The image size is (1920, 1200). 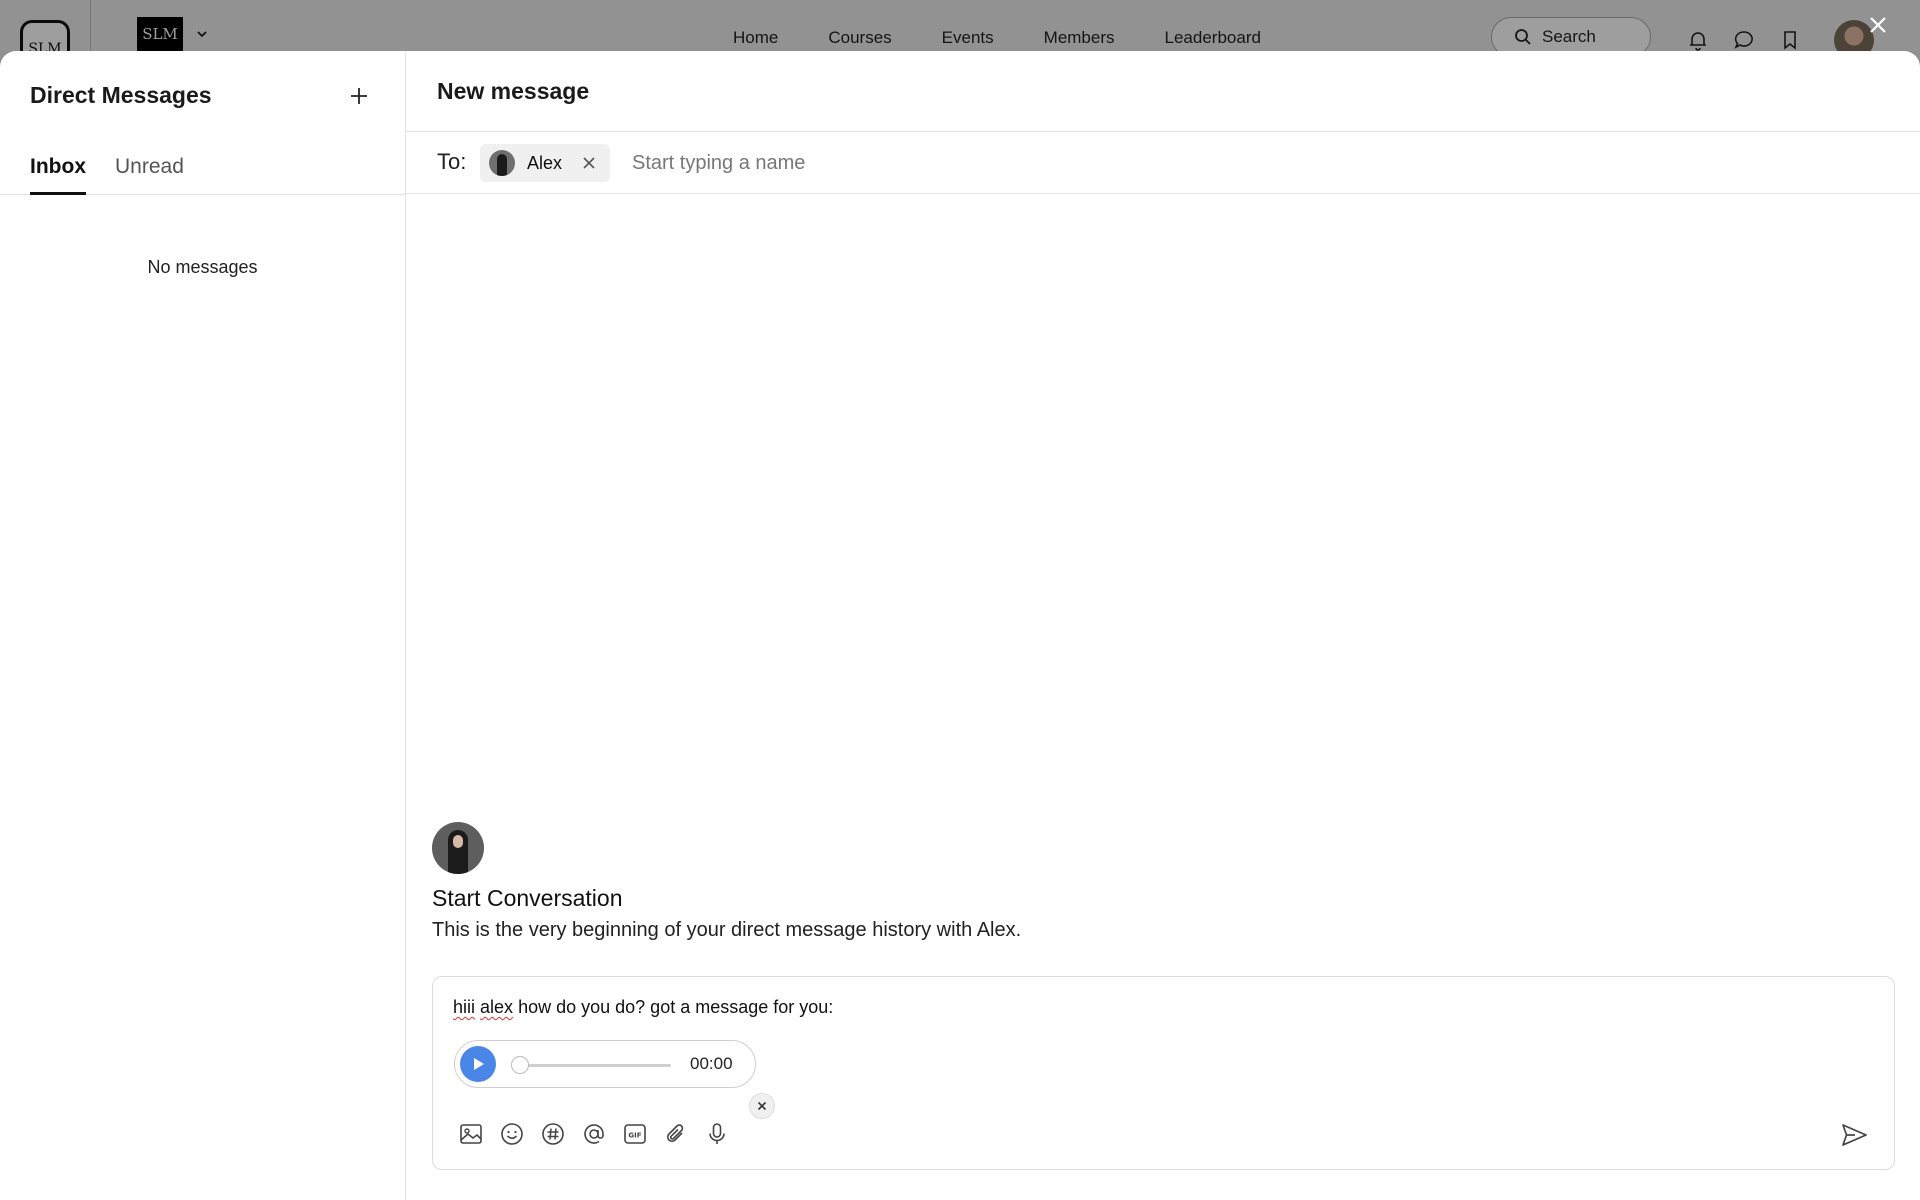 I want to click on hashtag-icon, so click(x=553, y=1134).